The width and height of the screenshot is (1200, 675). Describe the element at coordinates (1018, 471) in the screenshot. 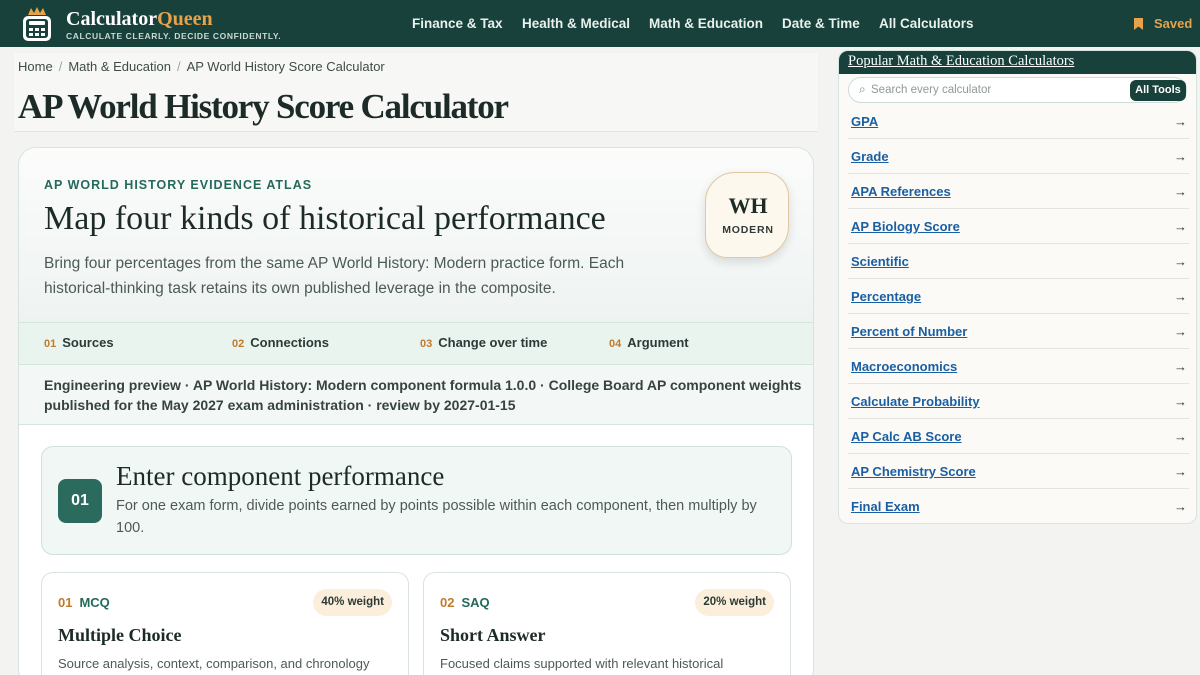

I see `sidebar-item-ap-chemistry-score: AP Chemistry Score →` at that location.